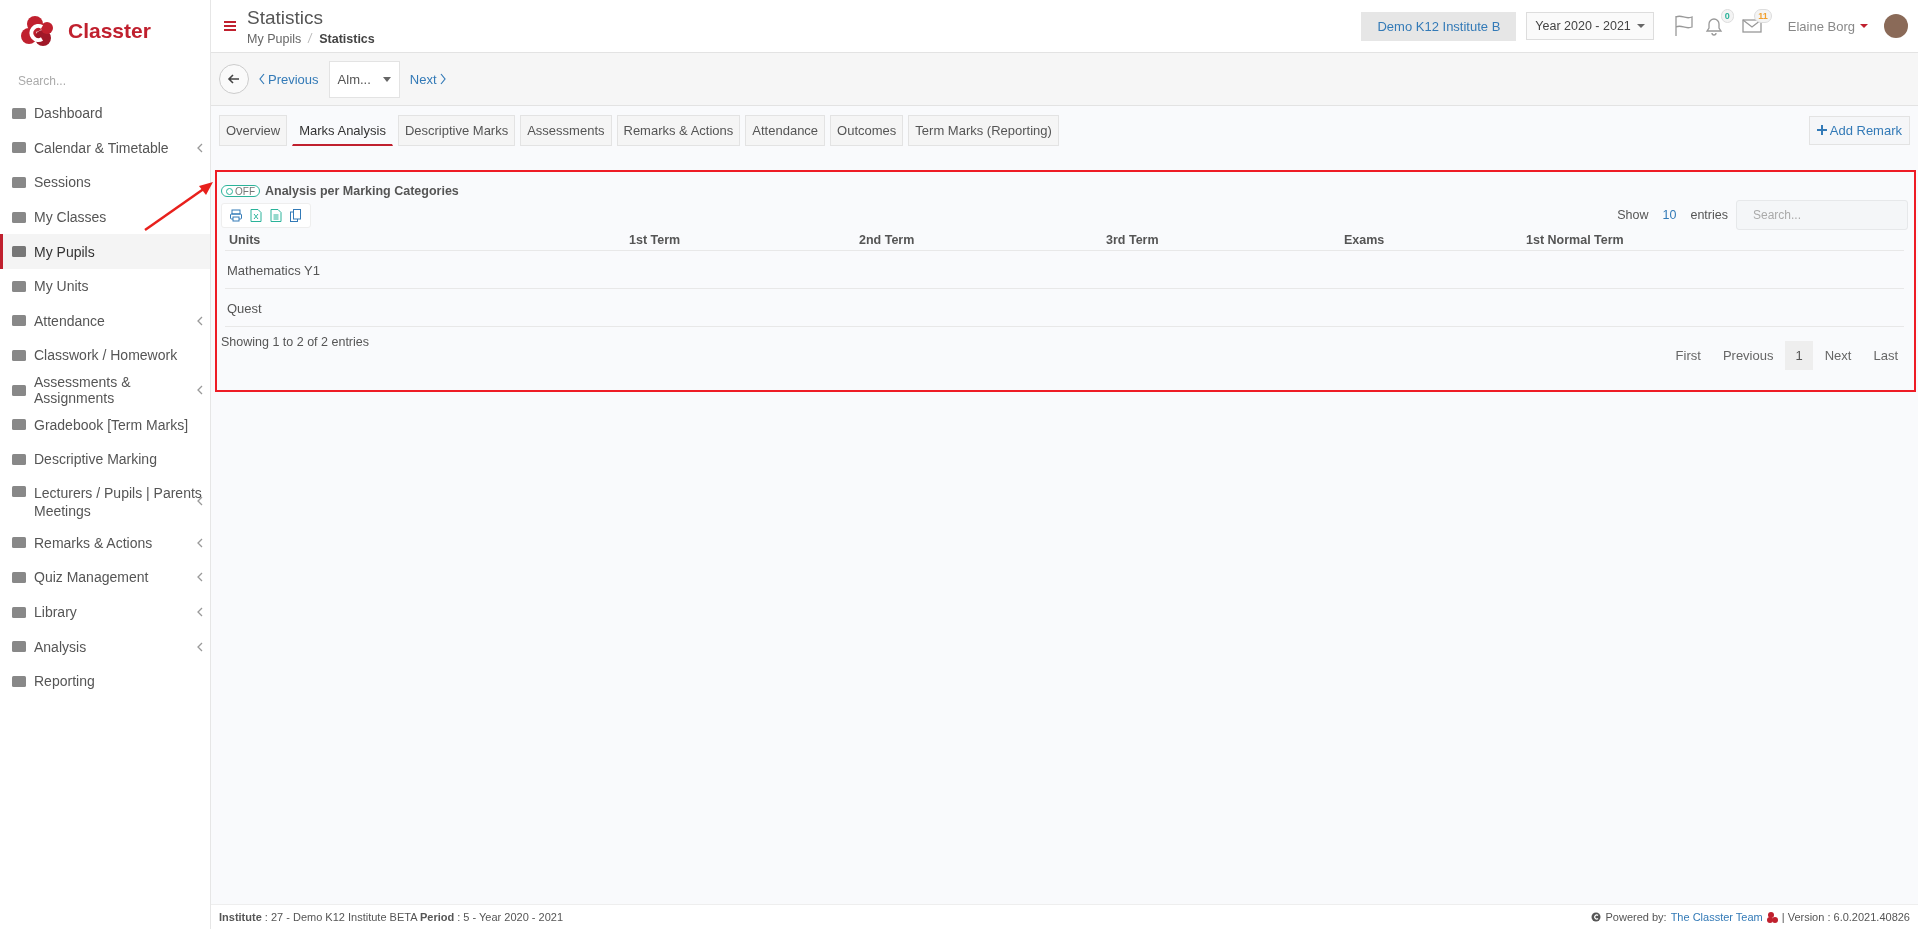 This screenshot has height=929, width=1918. I want to click on sidebar-item: Analysis, so click(105, 646).